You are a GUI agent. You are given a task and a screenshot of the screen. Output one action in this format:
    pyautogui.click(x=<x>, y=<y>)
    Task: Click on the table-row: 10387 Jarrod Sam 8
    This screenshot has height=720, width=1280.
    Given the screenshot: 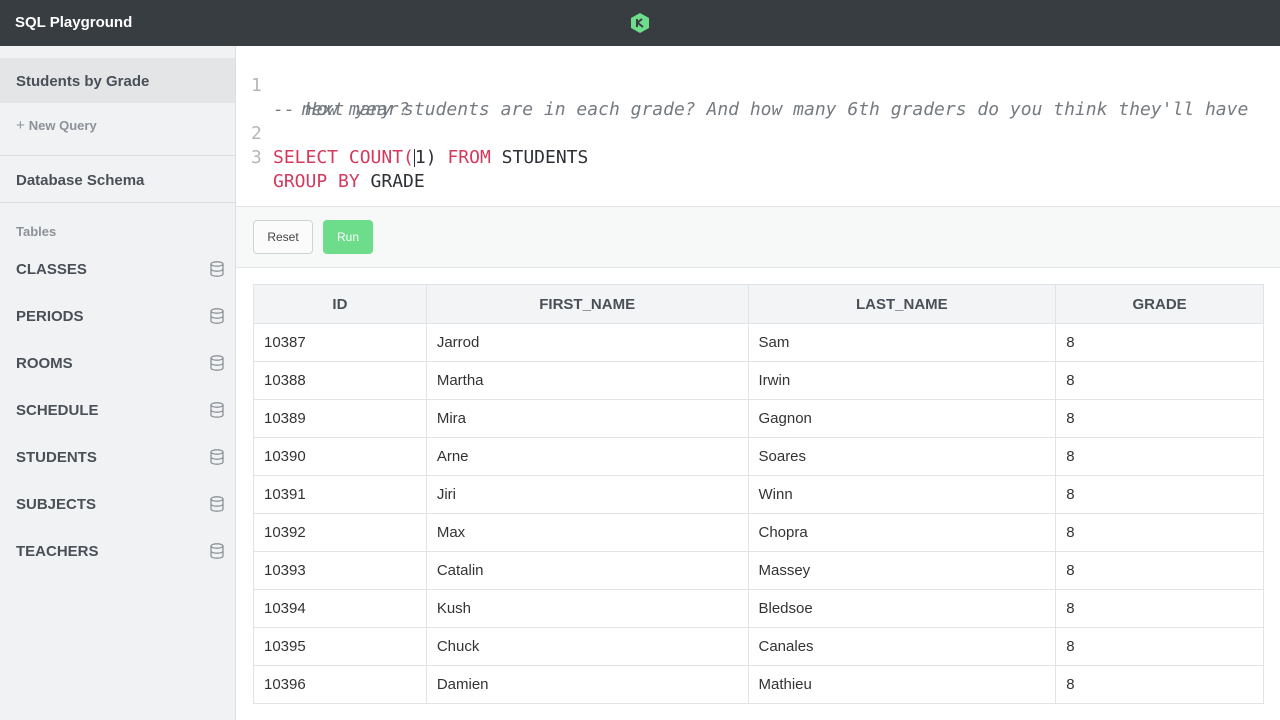 What is the action you would take?
    pyautogui.click(x=758, y=342)
    